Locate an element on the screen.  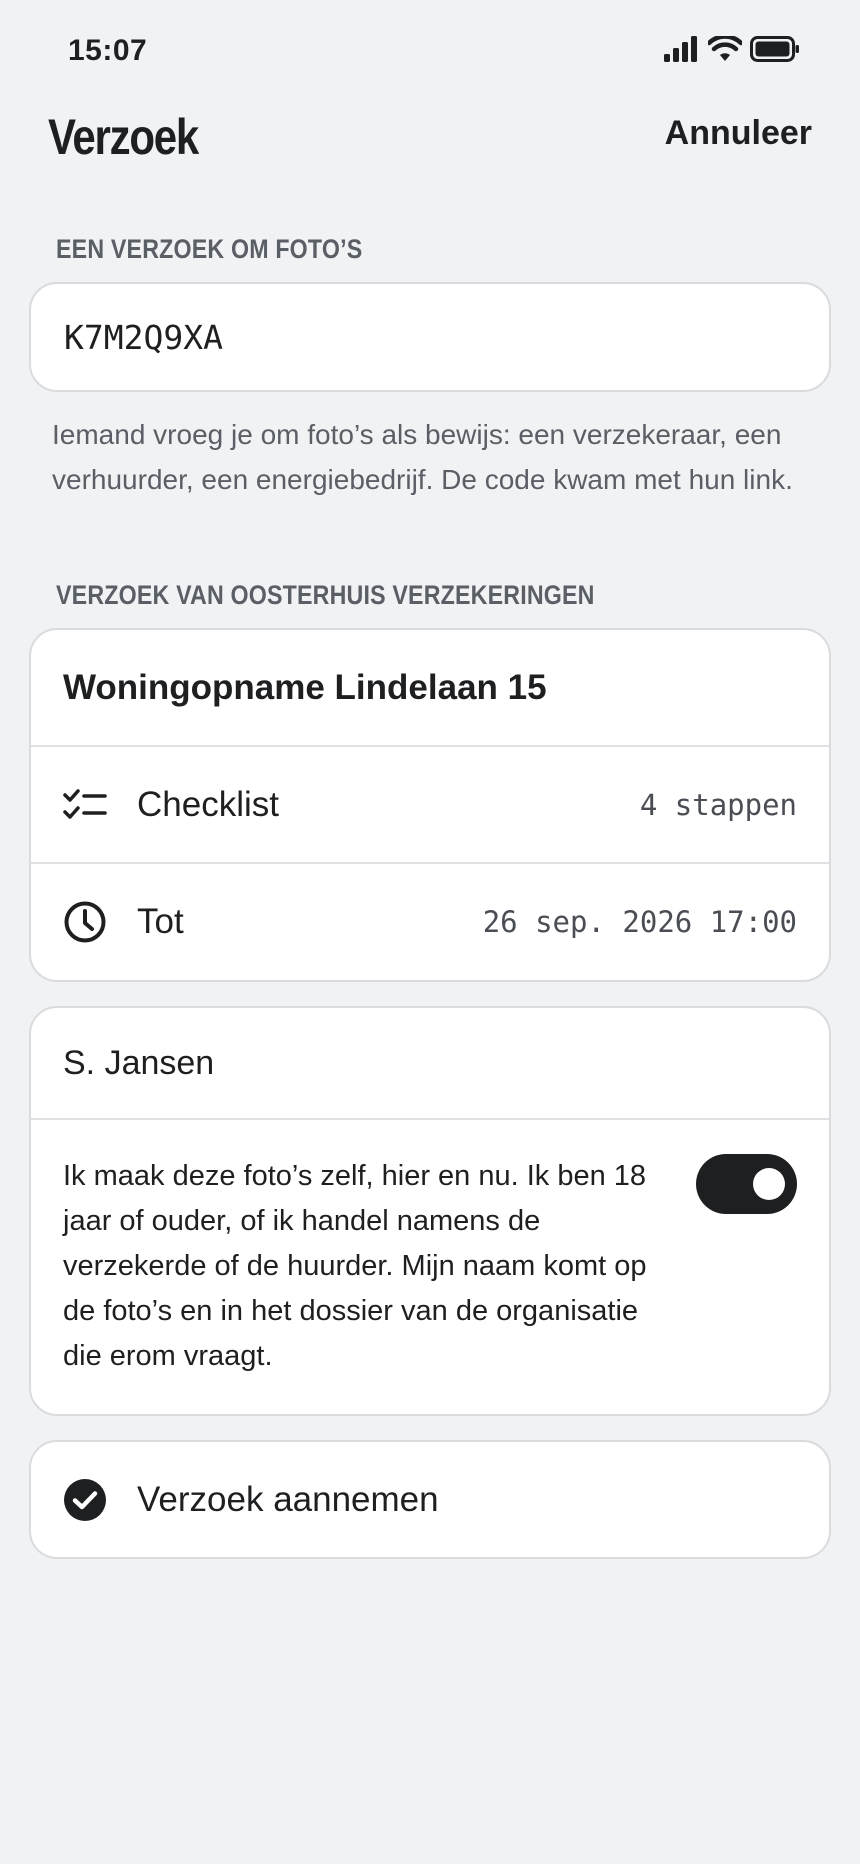
request-title: Woningopname Lindelaan 15 is located at coordinates (305, 687).